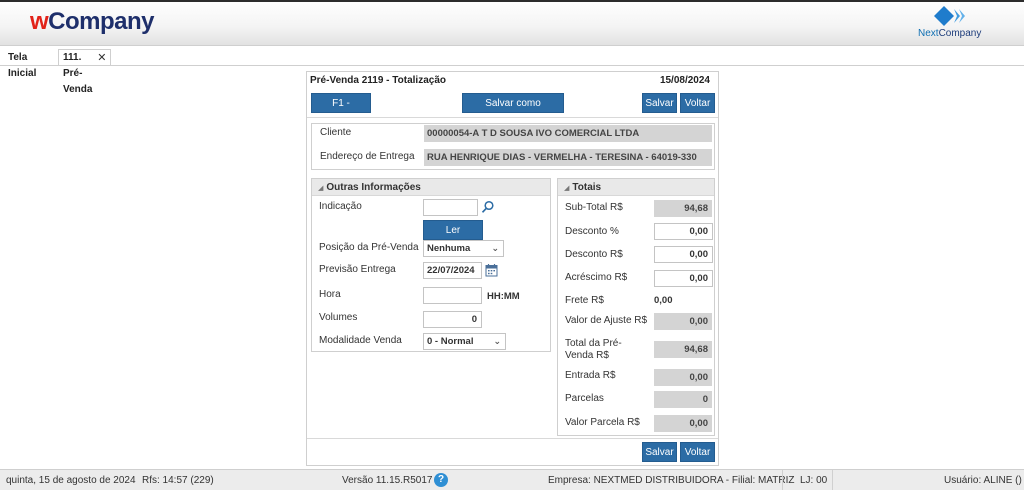  I want to click on subtotal-label: Sub-Total R$, so click(594, 207).